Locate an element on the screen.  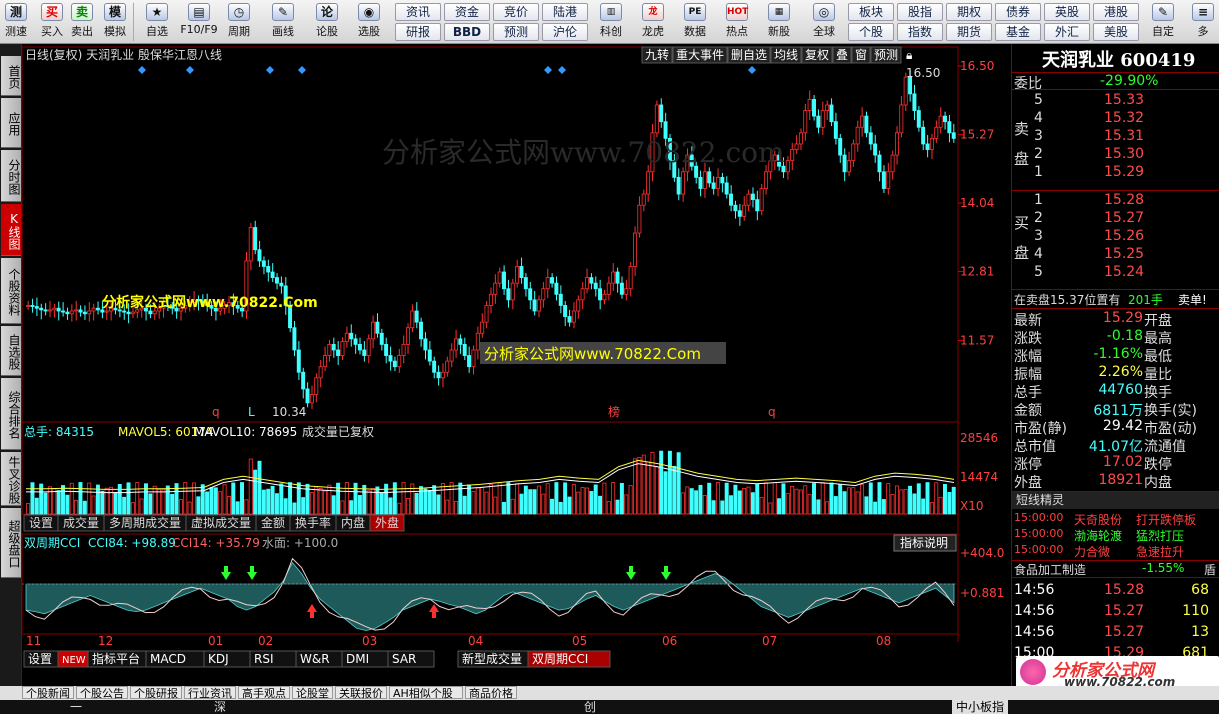
news-stock: 力合微 is located at coordinates (1092, 551).